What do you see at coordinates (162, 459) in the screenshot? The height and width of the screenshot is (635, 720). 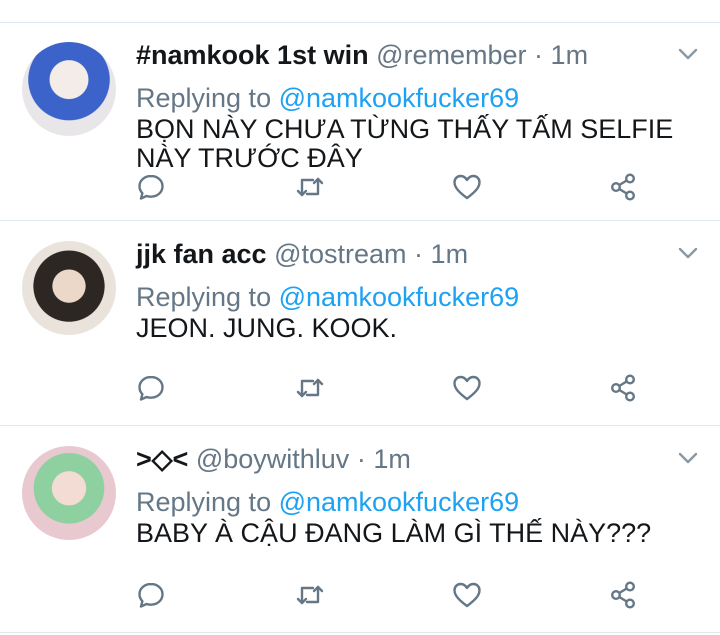 I see `display-name: >◇<` at bounding box center [162, 459].